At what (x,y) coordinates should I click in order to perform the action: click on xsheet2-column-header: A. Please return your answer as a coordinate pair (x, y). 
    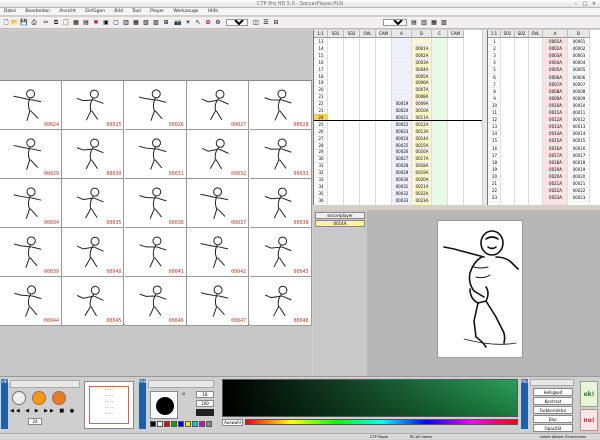
    Looking at the image, I should click on (555, 34).